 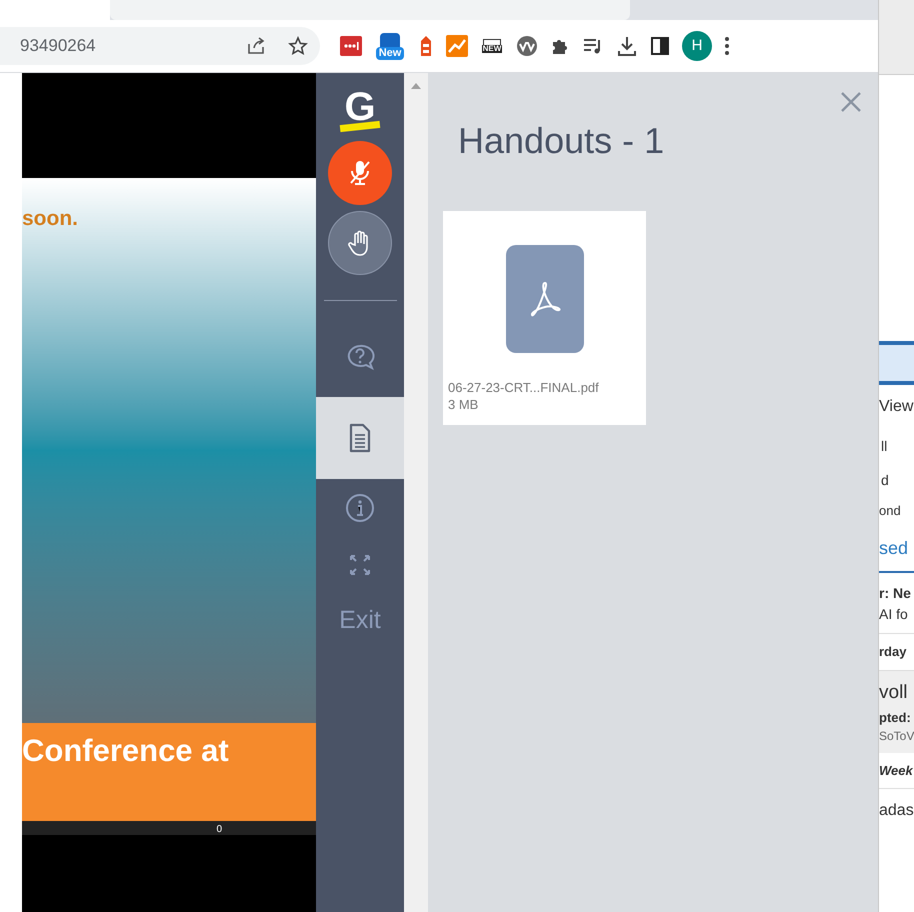 What do you see at coordinates (464, 404) in the screenshot?
I see `file-size: 3 MB` at bounding box center [464, 404].